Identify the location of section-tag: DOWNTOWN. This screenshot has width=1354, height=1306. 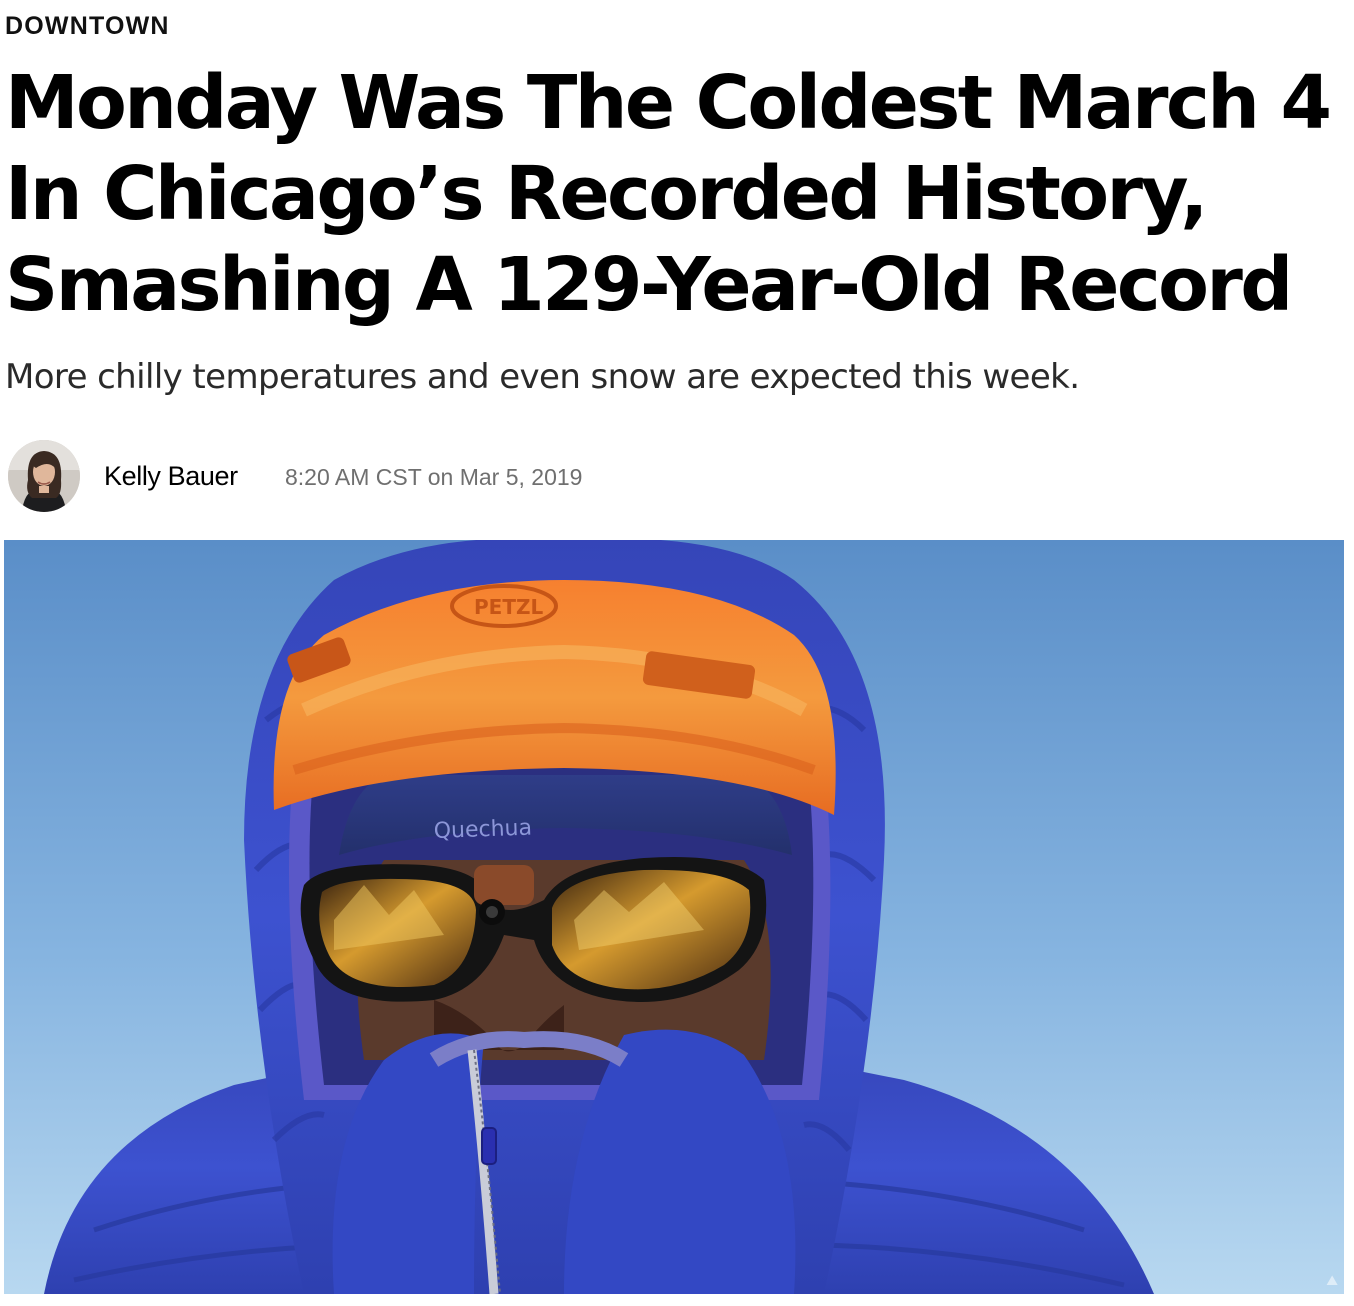
(87, 26).